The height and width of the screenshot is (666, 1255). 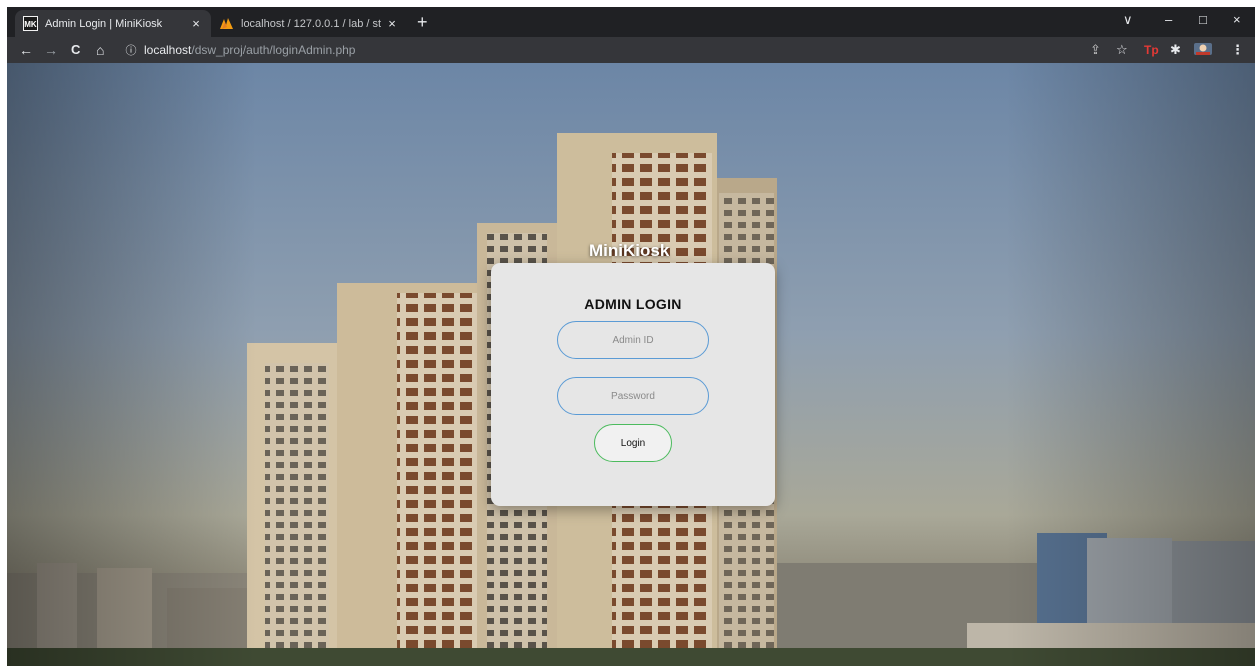 What do you see at coordinates (26, 50) in the screenshot?
I see `back-arrow-icon: ←` at bounding box center [26, 50].